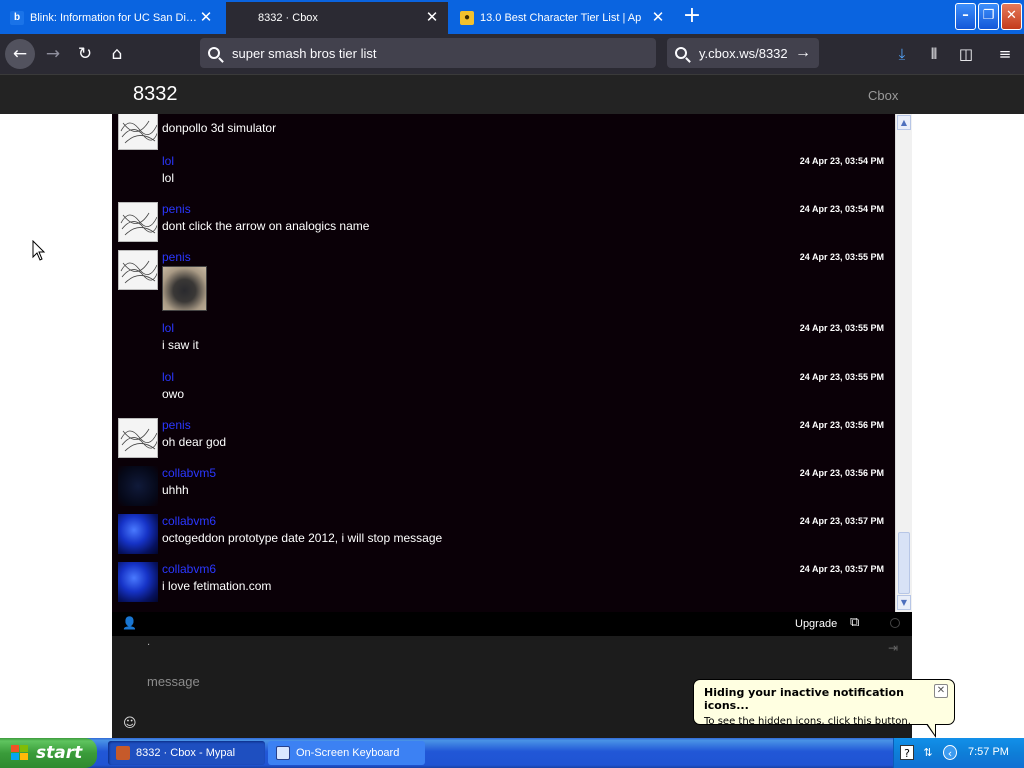  Describe the element at coordinates (503, 391) in the screenshot. I see `chat-message: lol owo 24 Apr 23, 03:55 PM` at that location.